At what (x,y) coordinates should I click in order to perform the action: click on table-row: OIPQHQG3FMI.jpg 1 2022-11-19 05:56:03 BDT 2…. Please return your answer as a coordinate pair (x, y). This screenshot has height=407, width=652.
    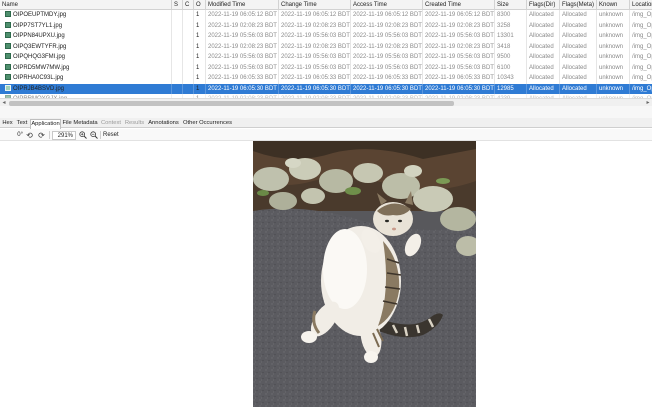
    Looking at the image, I should click on (326, 57).